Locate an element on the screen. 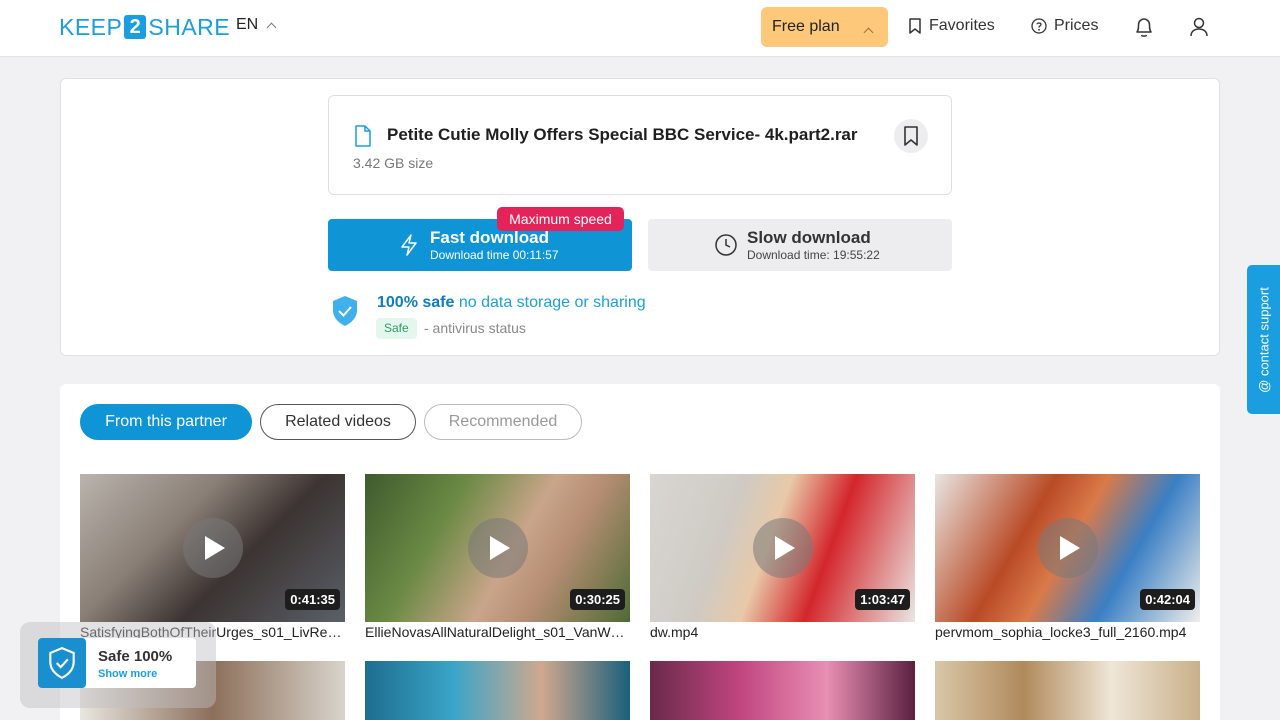 Image resolution: width=1280 pixels, height=720 pixels. slow-download-label: Slow download is located at coordinates (809, 237).